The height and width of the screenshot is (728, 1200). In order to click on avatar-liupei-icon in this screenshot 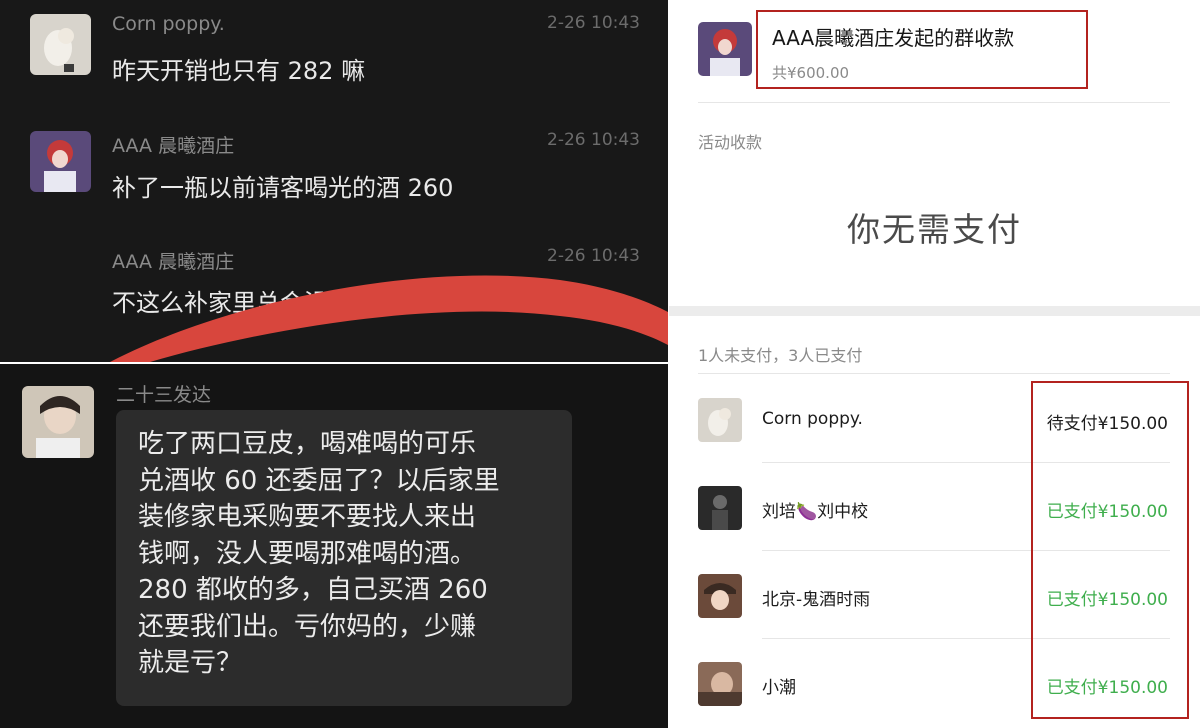, I will do `click(720, 508)`.